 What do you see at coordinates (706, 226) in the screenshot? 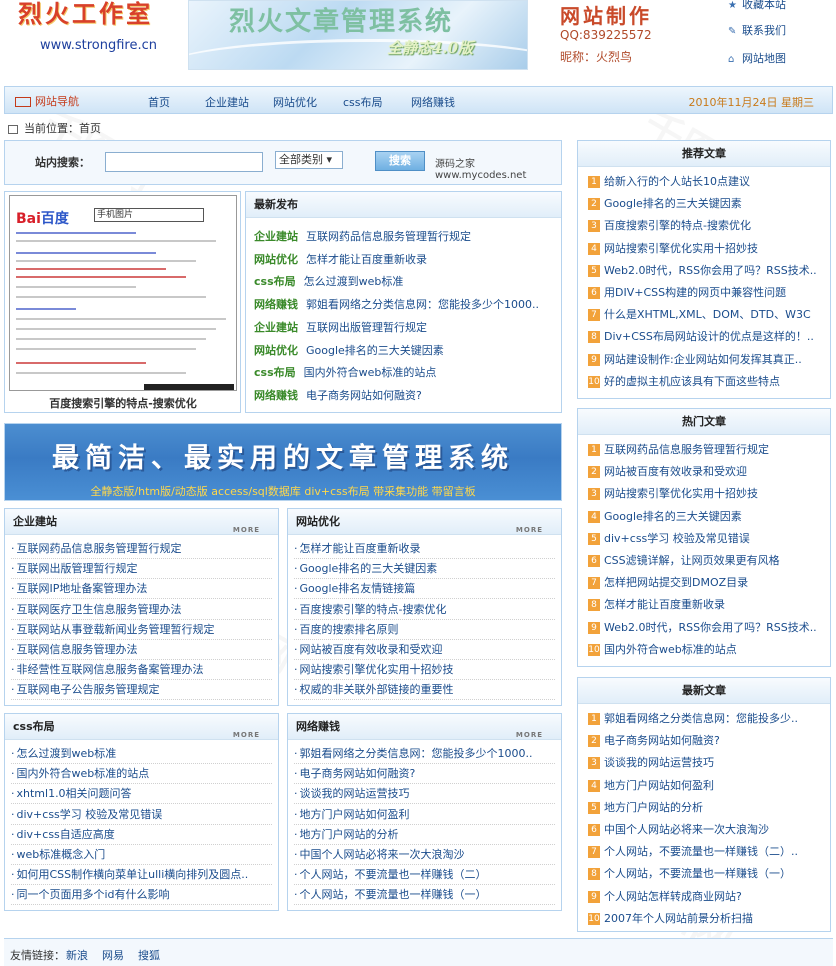
I see `sidebar-list-item: 3 百度搜索引擎的特点-搜索优化` at bounding box center [706, 226].